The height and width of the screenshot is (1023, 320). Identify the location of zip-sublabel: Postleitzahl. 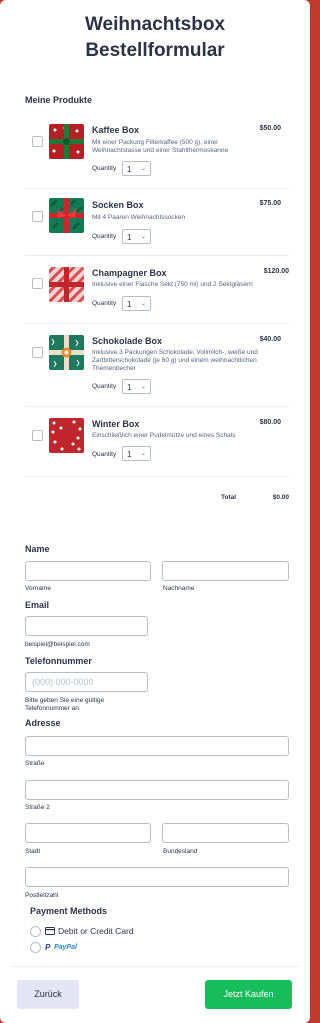
(42, 895).